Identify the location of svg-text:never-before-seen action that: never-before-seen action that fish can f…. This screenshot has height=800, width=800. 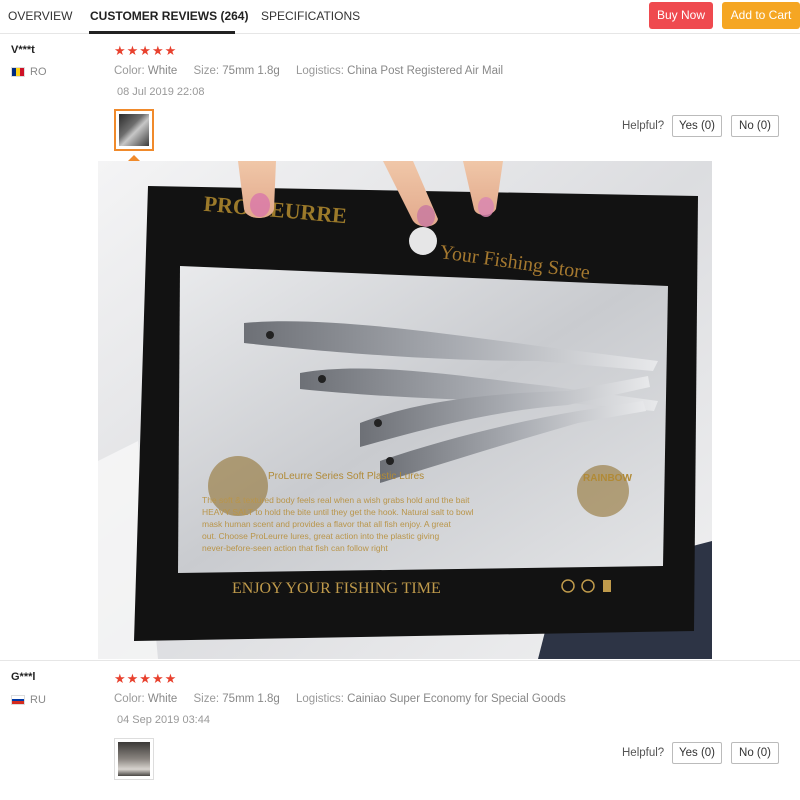
(295, 548).